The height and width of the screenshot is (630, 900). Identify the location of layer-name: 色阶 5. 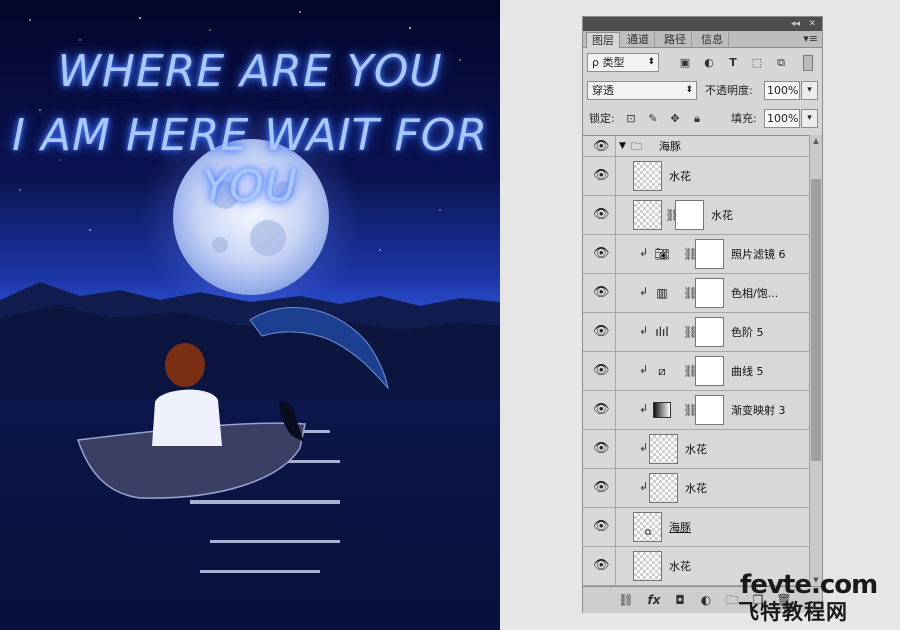
(747, 332).